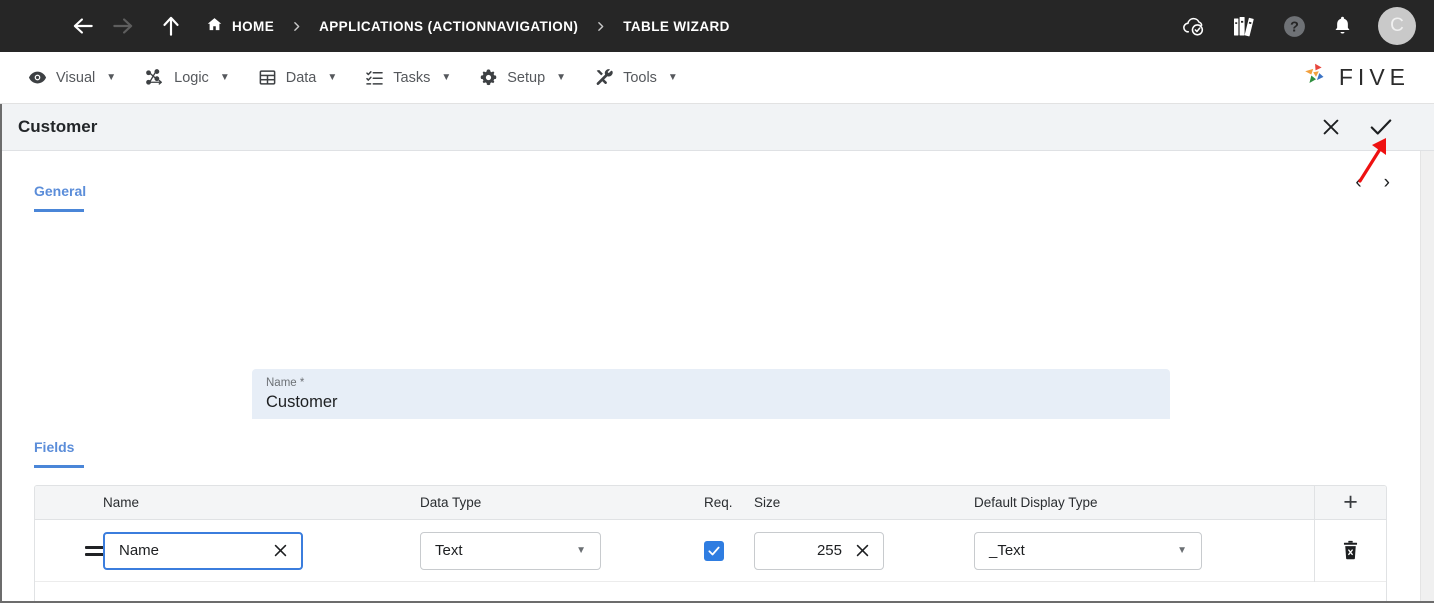  What do you see at coordinates (640, 77) in the screenshot?
I see `menu-item-label: Tools` at bounding box center [640, 77].